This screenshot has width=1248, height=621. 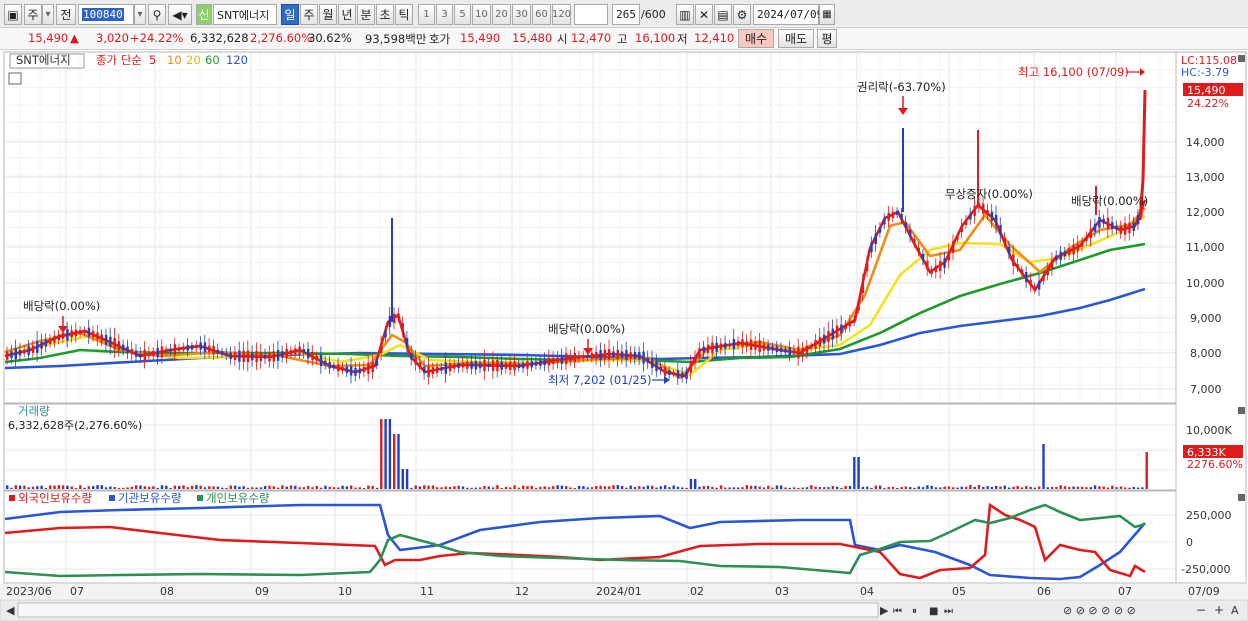 What do you see at coordinates (742, 14) in the screenshot?
I see `gear-icon: ⚙` at bounding box center [742, 14].